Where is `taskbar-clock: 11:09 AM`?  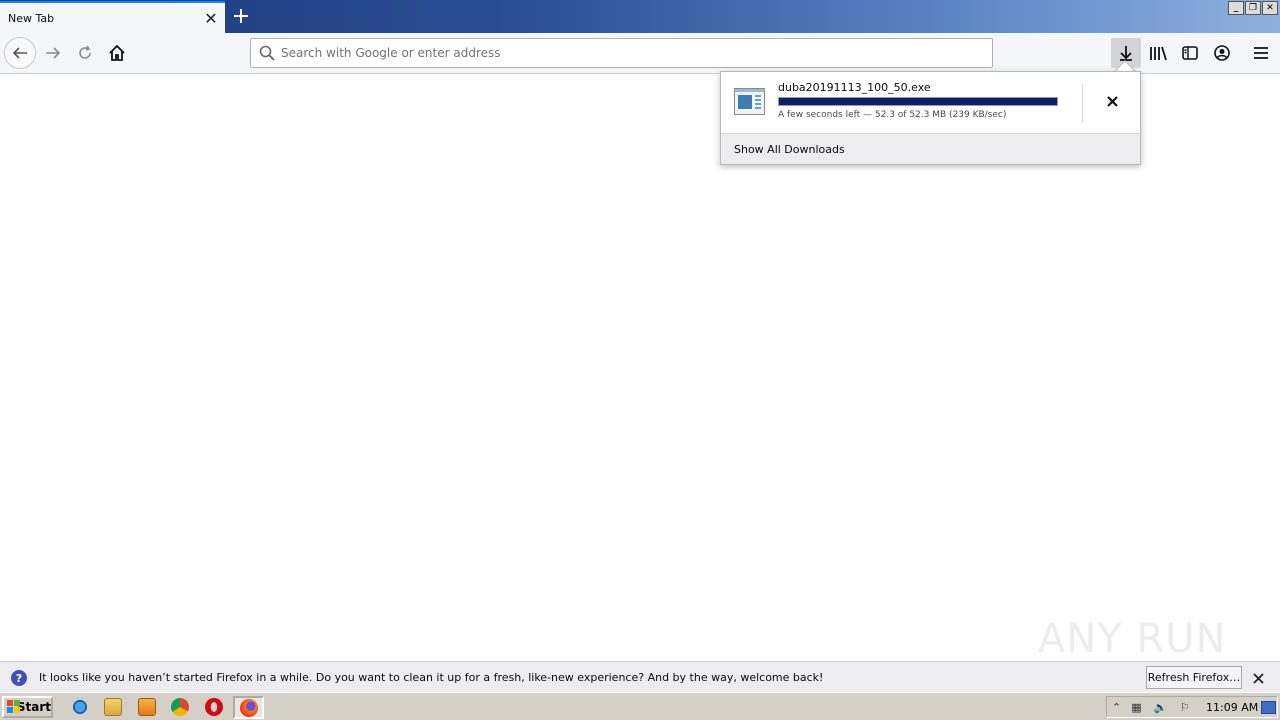 taskbar-clock: 11:09 AM is located at coordinates (1232, 707).